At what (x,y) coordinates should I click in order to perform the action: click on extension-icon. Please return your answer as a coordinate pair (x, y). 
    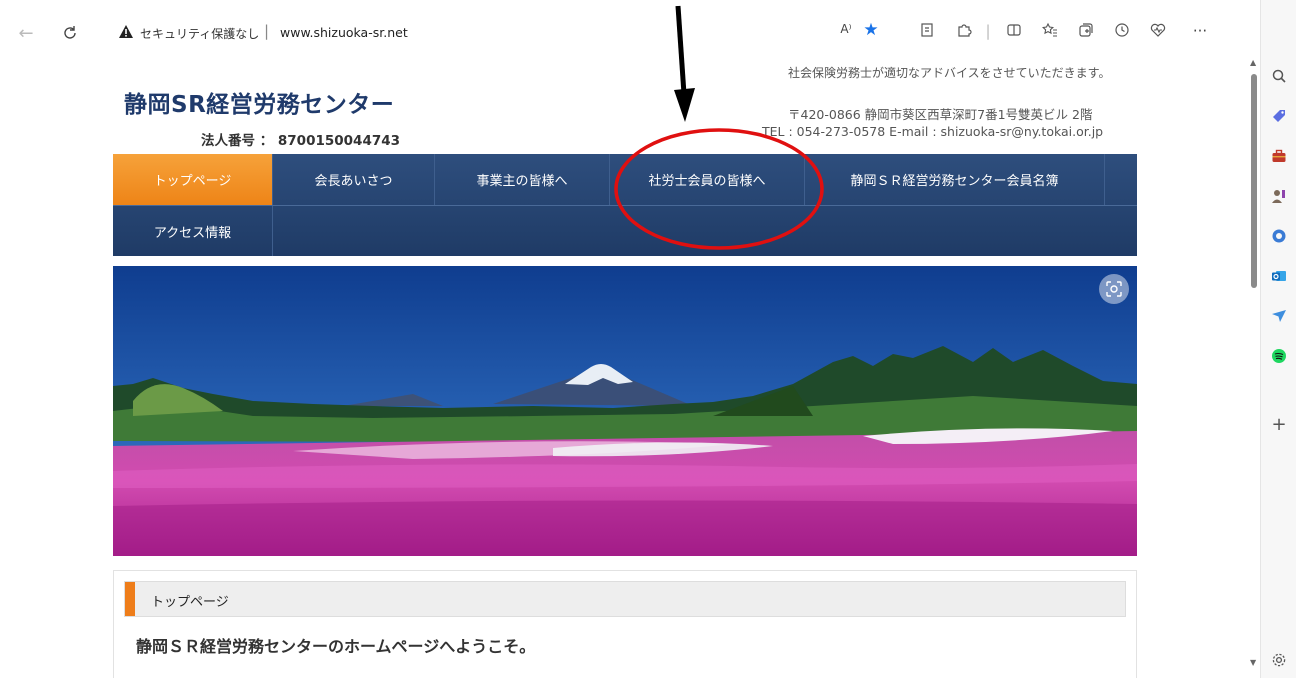
    Looking at the image, I should click on (928, 32).